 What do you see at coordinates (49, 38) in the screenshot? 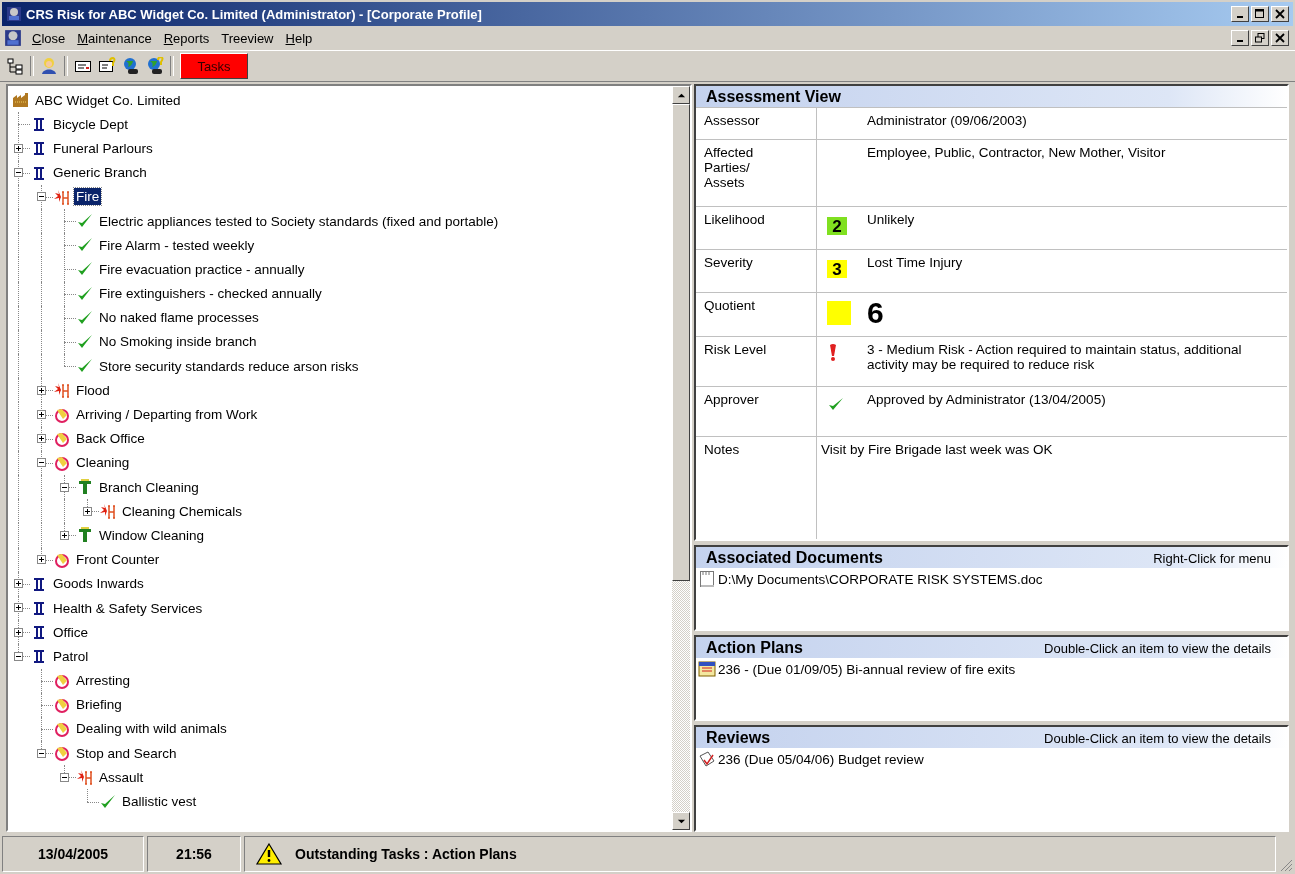
I see `menu-item: Close` at bounding box center [49, 38].